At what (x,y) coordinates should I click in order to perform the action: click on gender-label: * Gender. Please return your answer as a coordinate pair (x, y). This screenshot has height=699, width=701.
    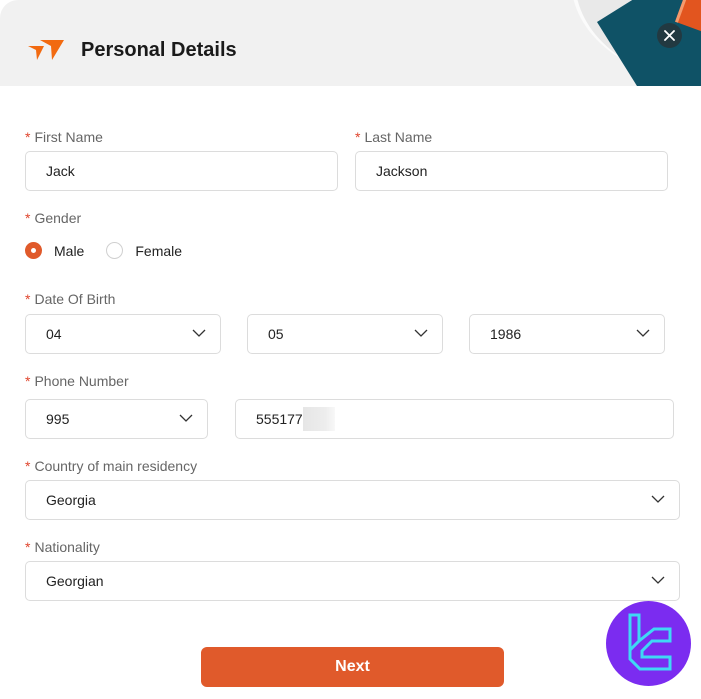
    Looking at the image, I should click on (53, 218).